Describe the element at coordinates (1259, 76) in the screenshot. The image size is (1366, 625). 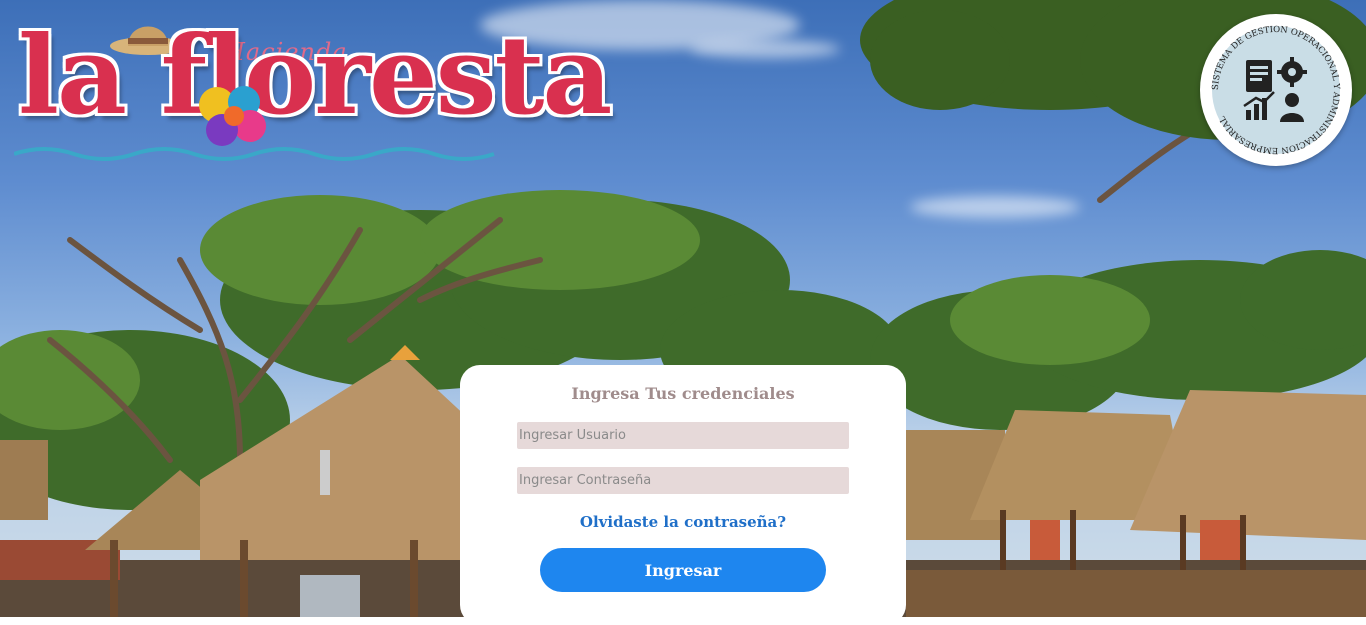
I see `document-icon` at that location.